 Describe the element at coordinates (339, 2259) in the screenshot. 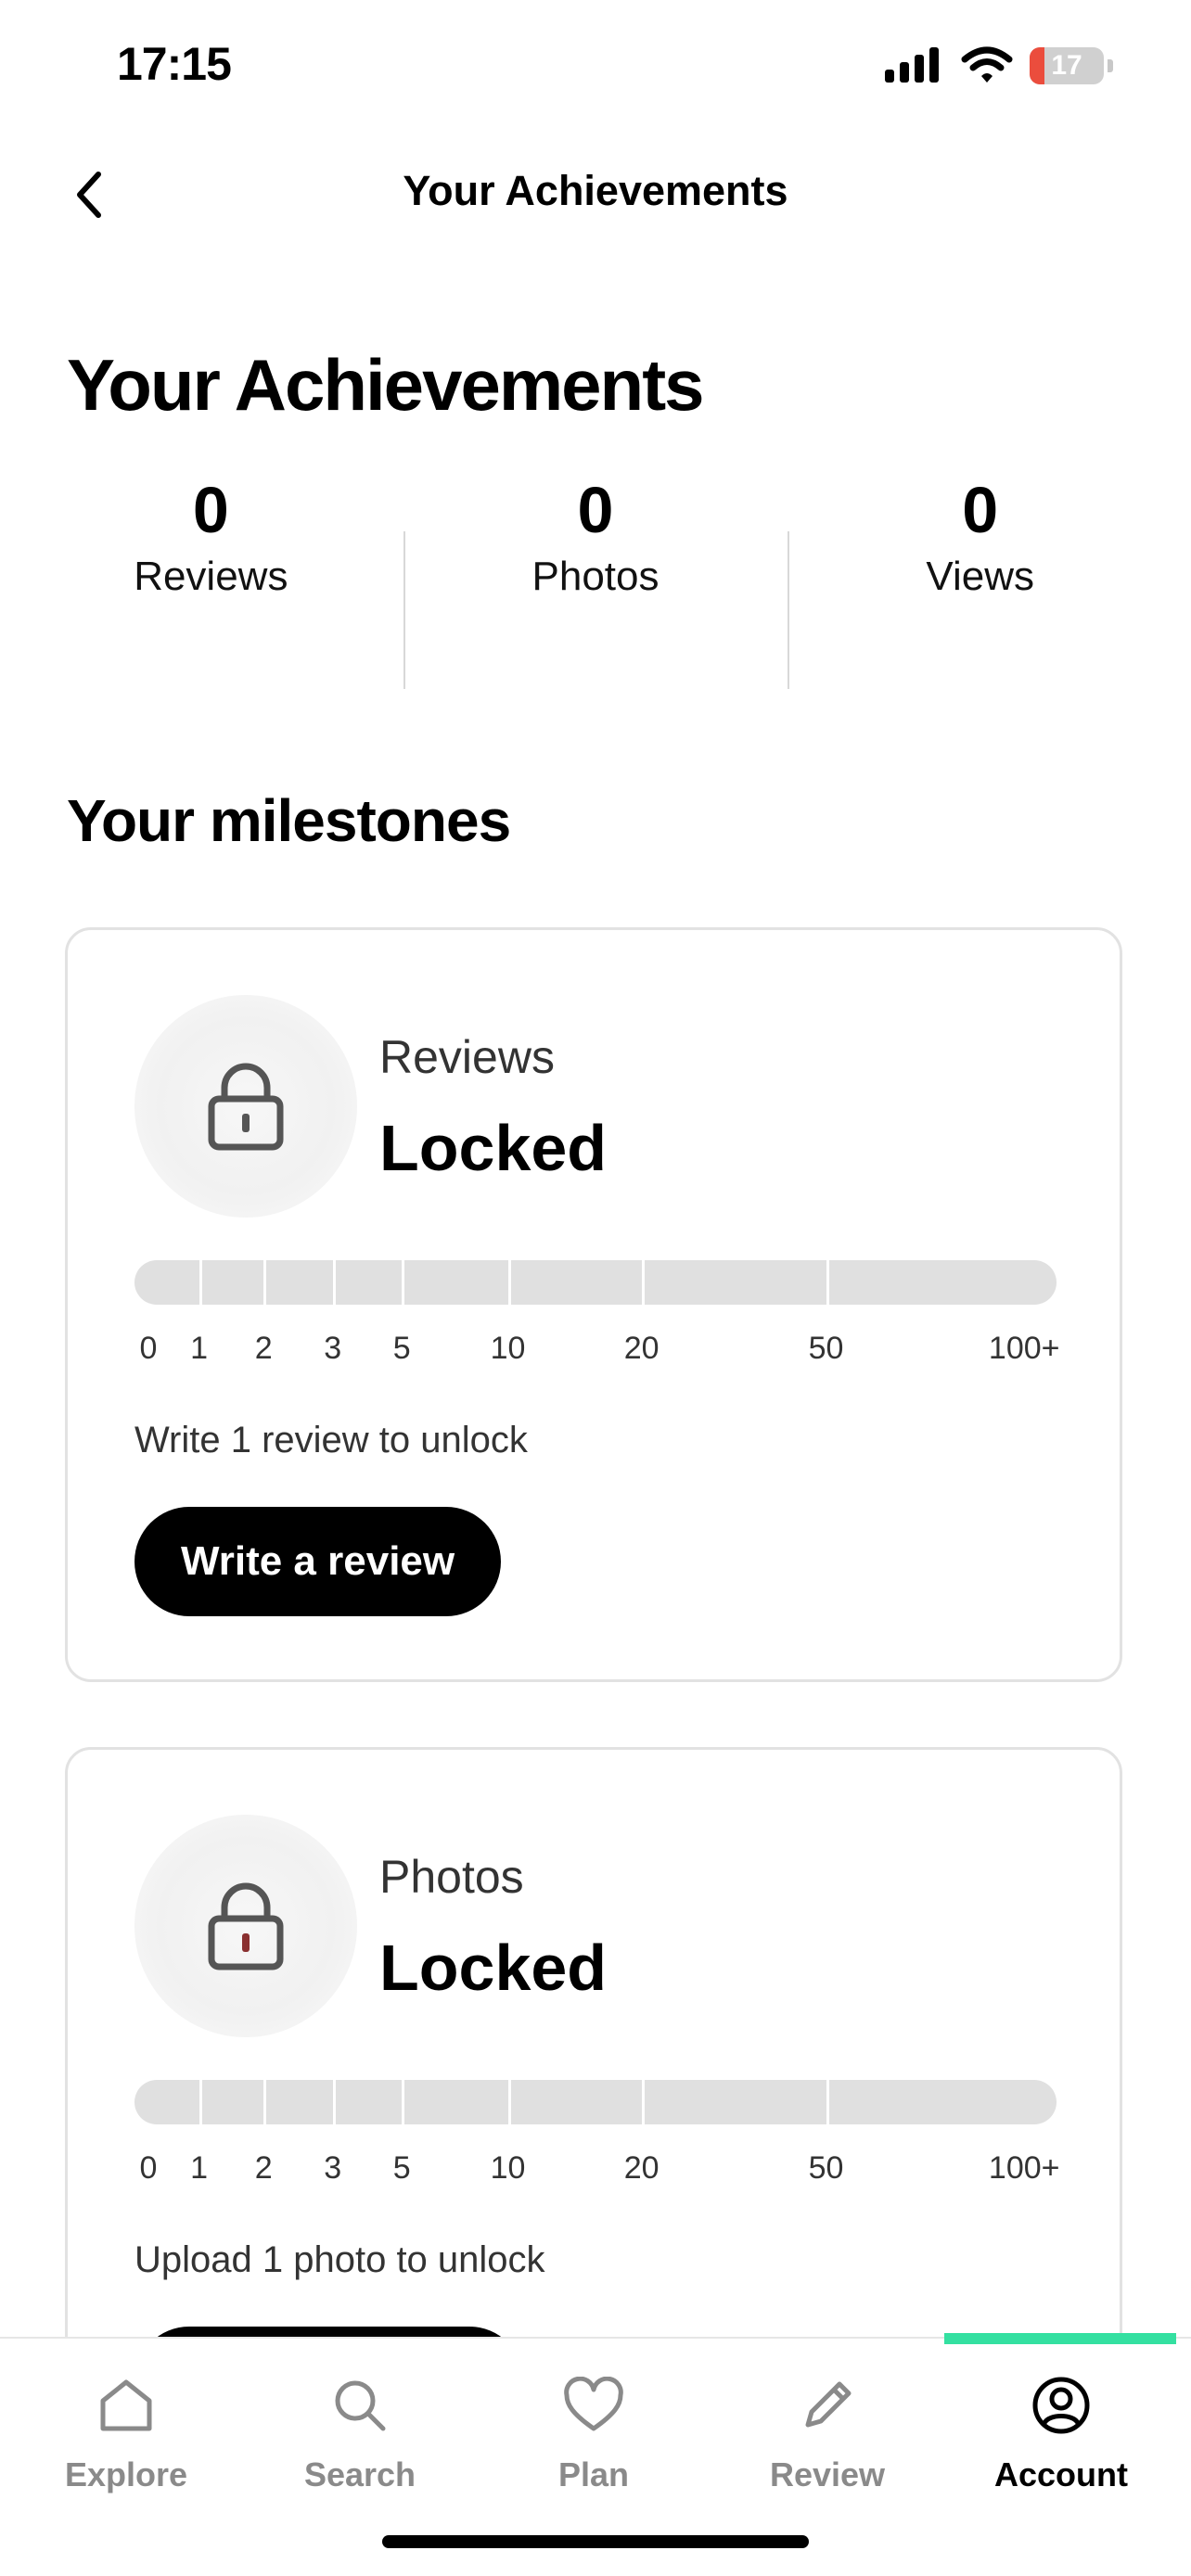

I see `unlock-hint: Upload 1 photo to unlock` at that location.